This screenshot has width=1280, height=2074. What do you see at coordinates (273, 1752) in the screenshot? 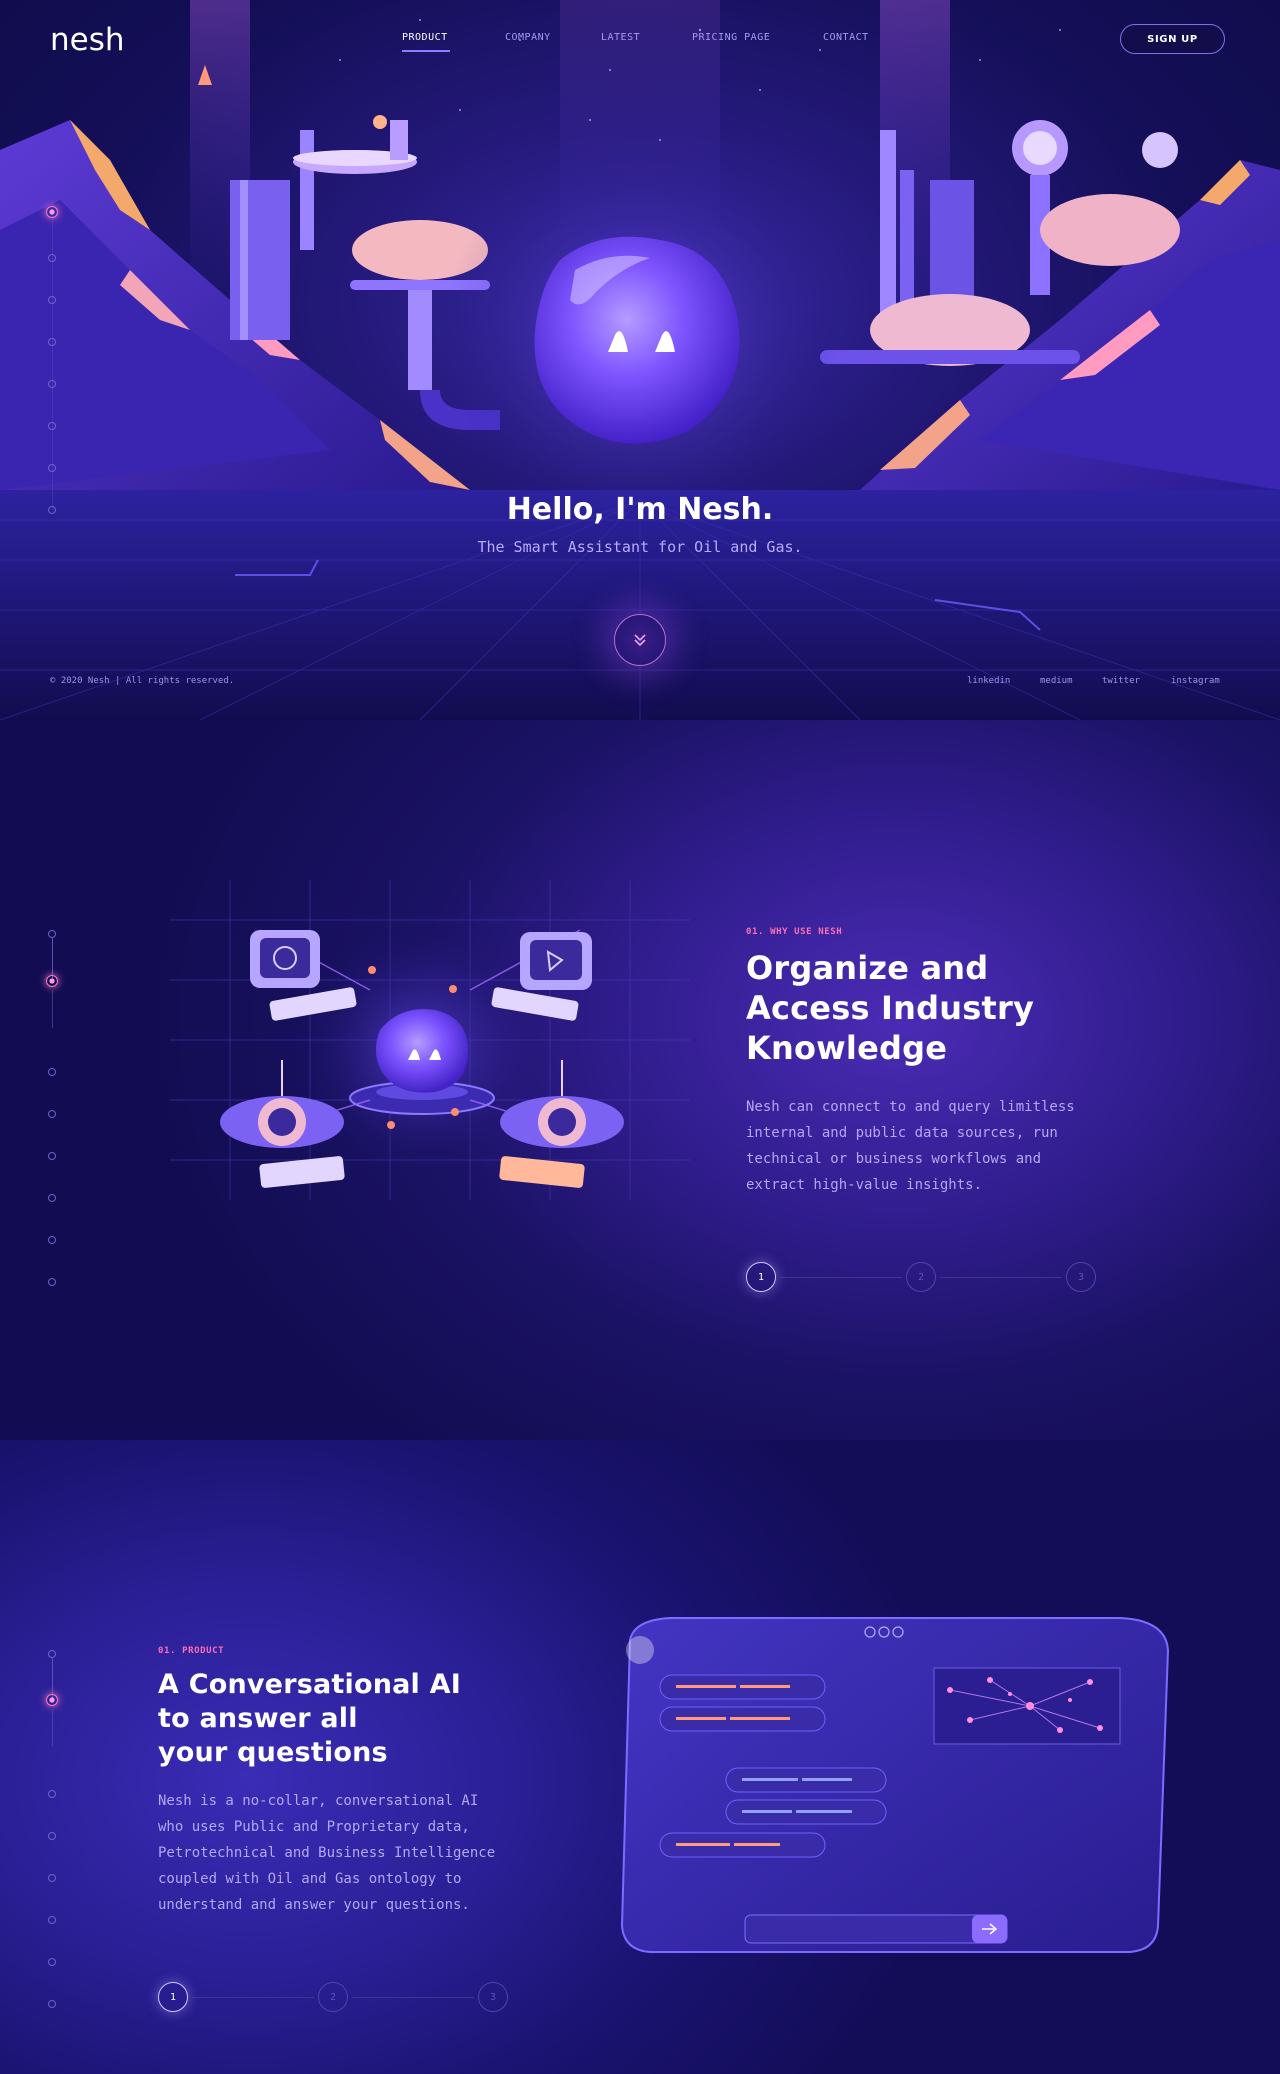
I see `section-title-line: your questions` at bounding box center [273, 1752].